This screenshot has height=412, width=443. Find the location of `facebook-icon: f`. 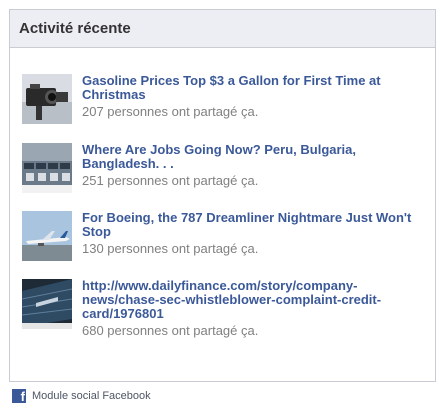

facebook-icon: f is located at coordinates (19, 396).